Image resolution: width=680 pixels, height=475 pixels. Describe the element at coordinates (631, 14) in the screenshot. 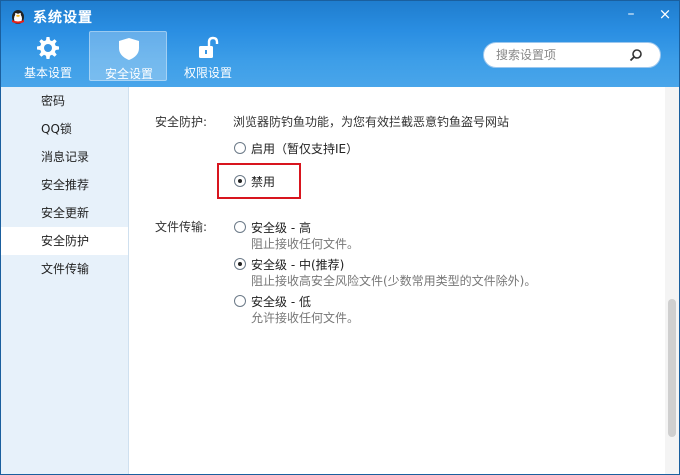

I see `minimize-button: –` at that location.